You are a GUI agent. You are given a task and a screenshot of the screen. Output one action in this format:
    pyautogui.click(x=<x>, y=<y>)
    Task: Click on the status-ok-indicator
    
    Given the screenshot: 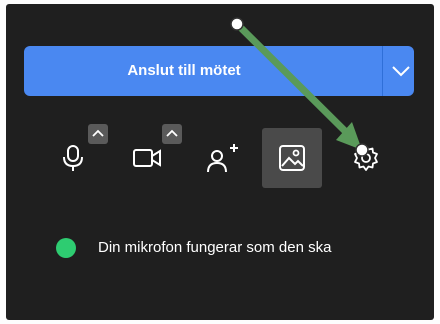 What is the action you would take?
    pyautogui.click(x=66, y=248)
    